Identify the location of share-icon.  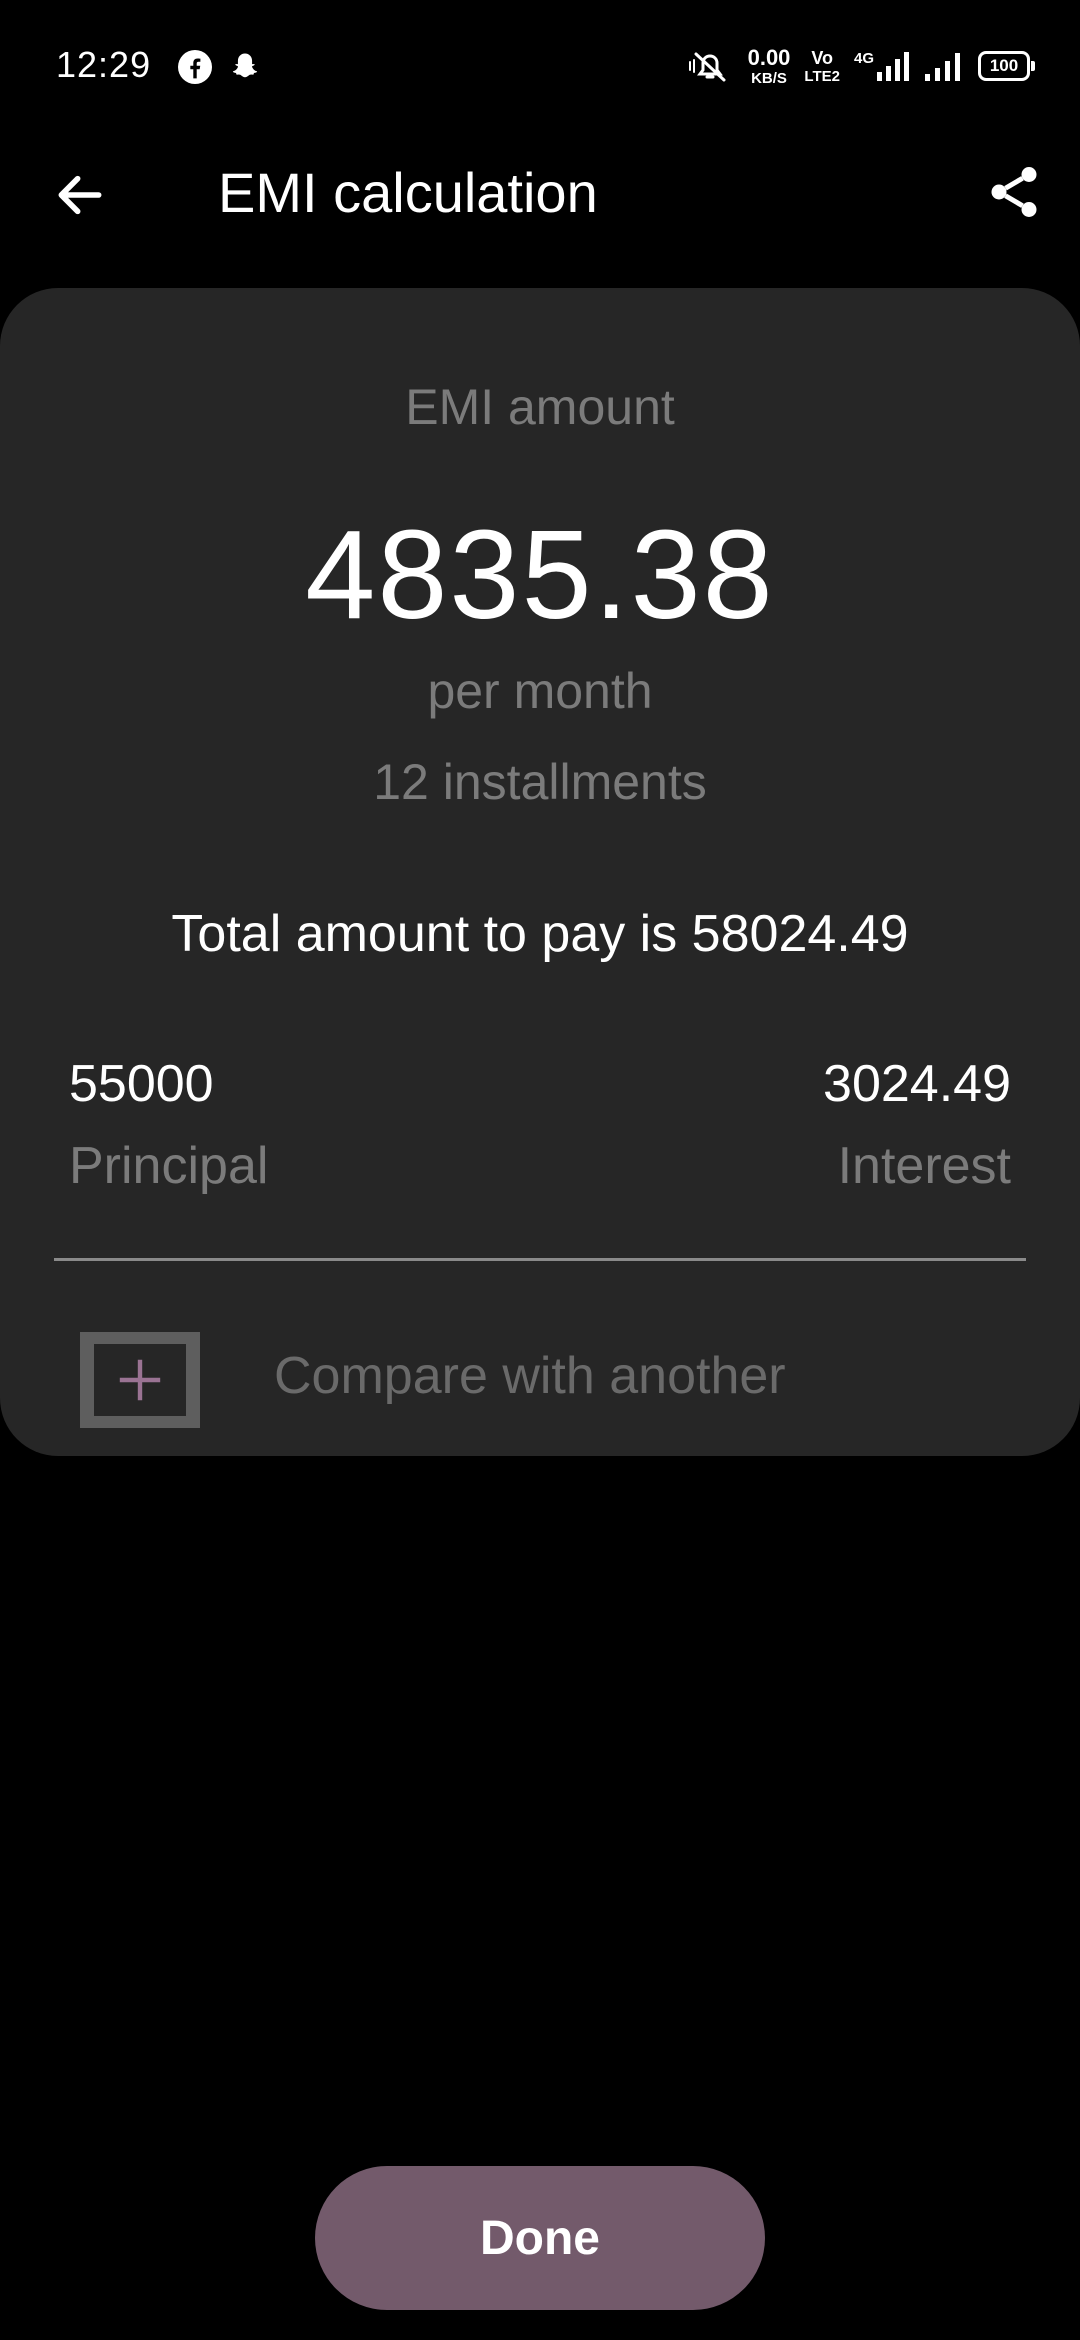
(1014, 192).